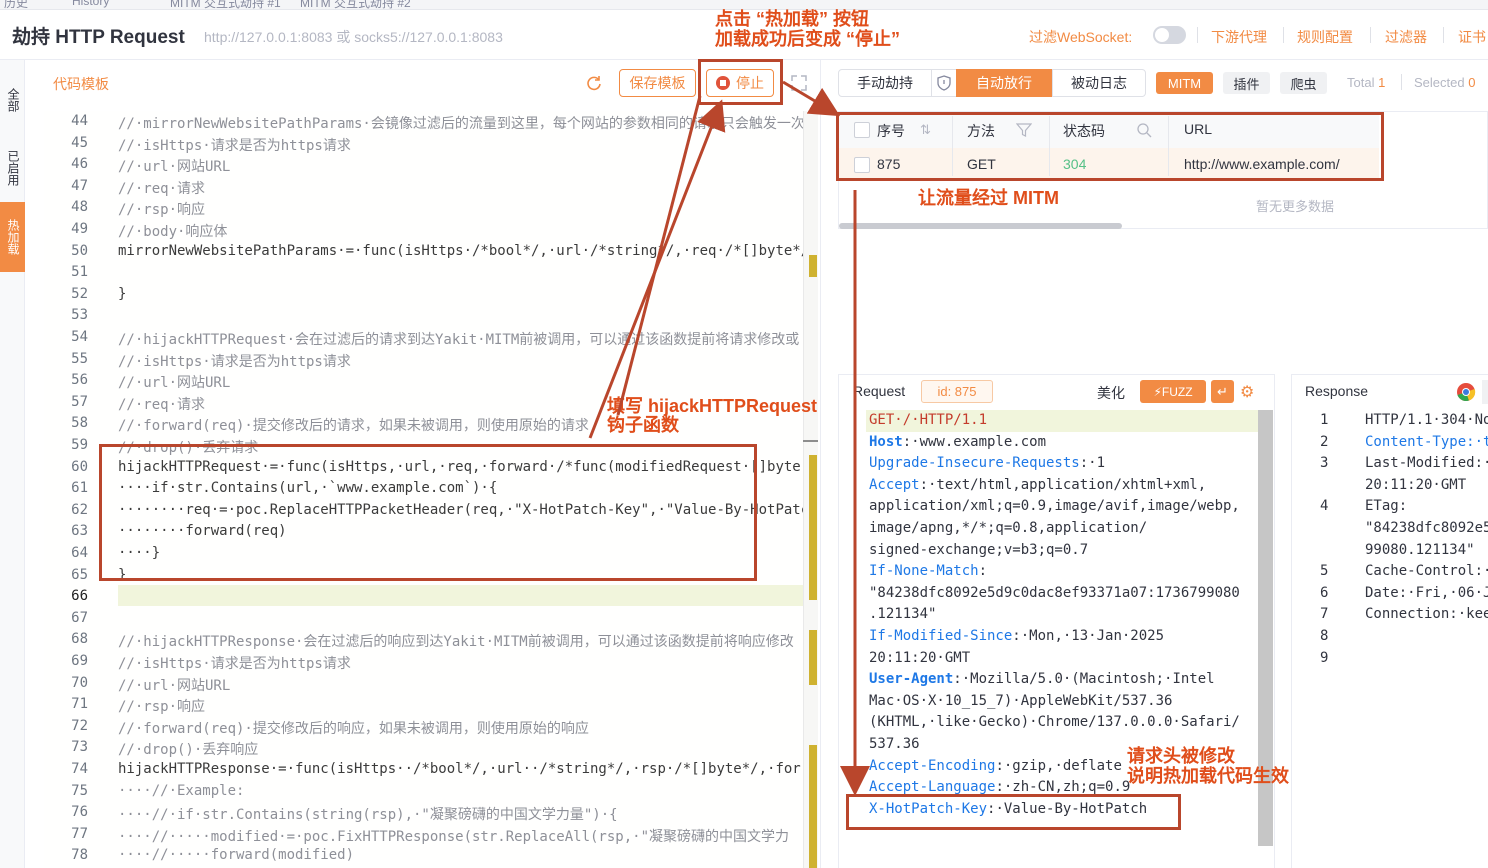 The image size is (1488, 868). Describe the element at coordinates (974, 463) in the screenshot. I see `header-key: Upgrade-Insecure-Requests` at that location.